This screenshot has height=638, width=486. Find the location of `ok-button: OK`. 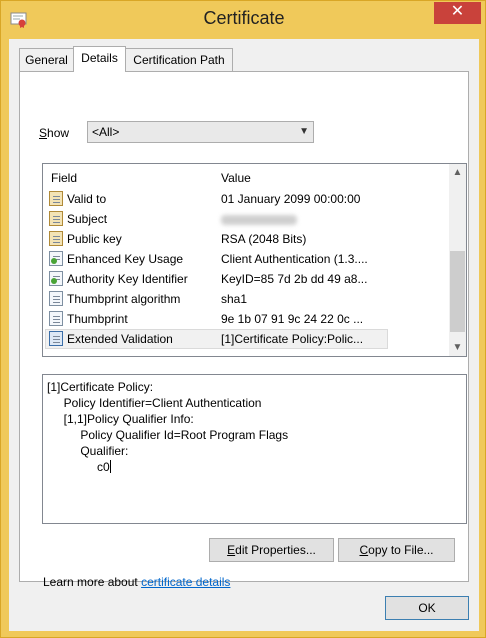

ok-button: OK is located at coordinates (427, 608).